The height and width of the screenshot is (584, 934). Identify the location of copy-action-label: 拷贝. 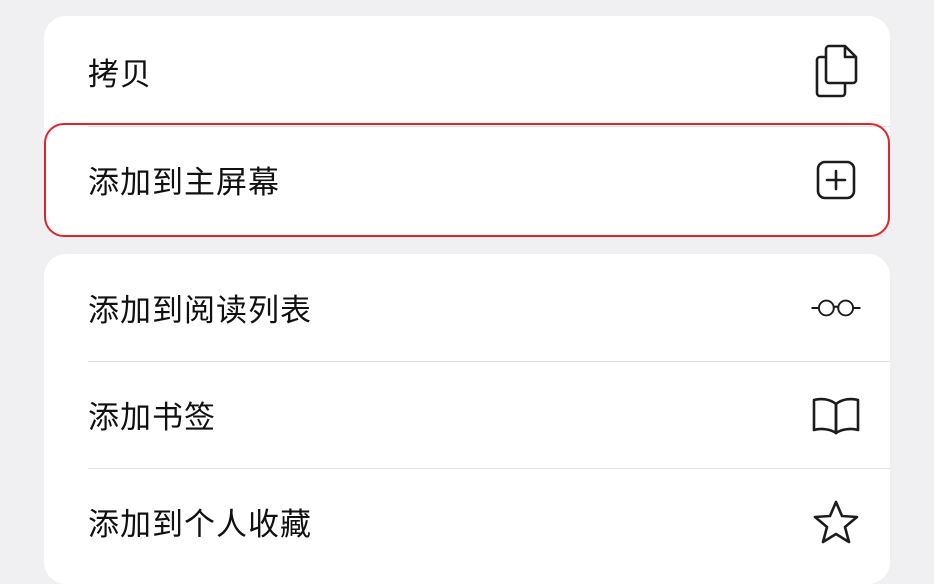
(120, 74).